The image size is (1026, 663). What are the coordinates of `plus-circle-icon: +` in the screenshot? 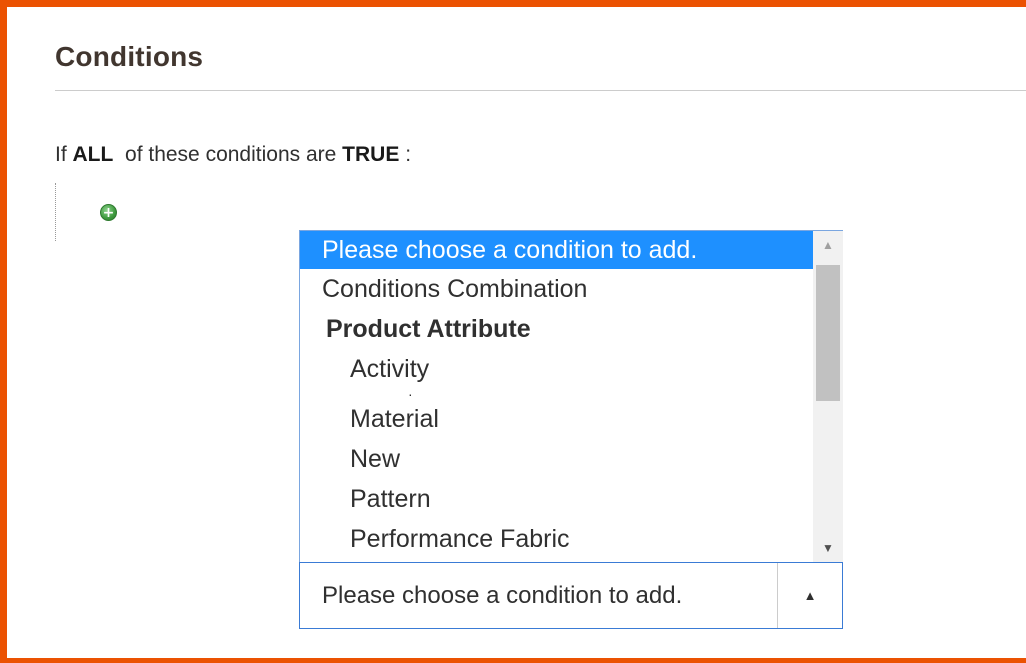 It's located at (108, 212).